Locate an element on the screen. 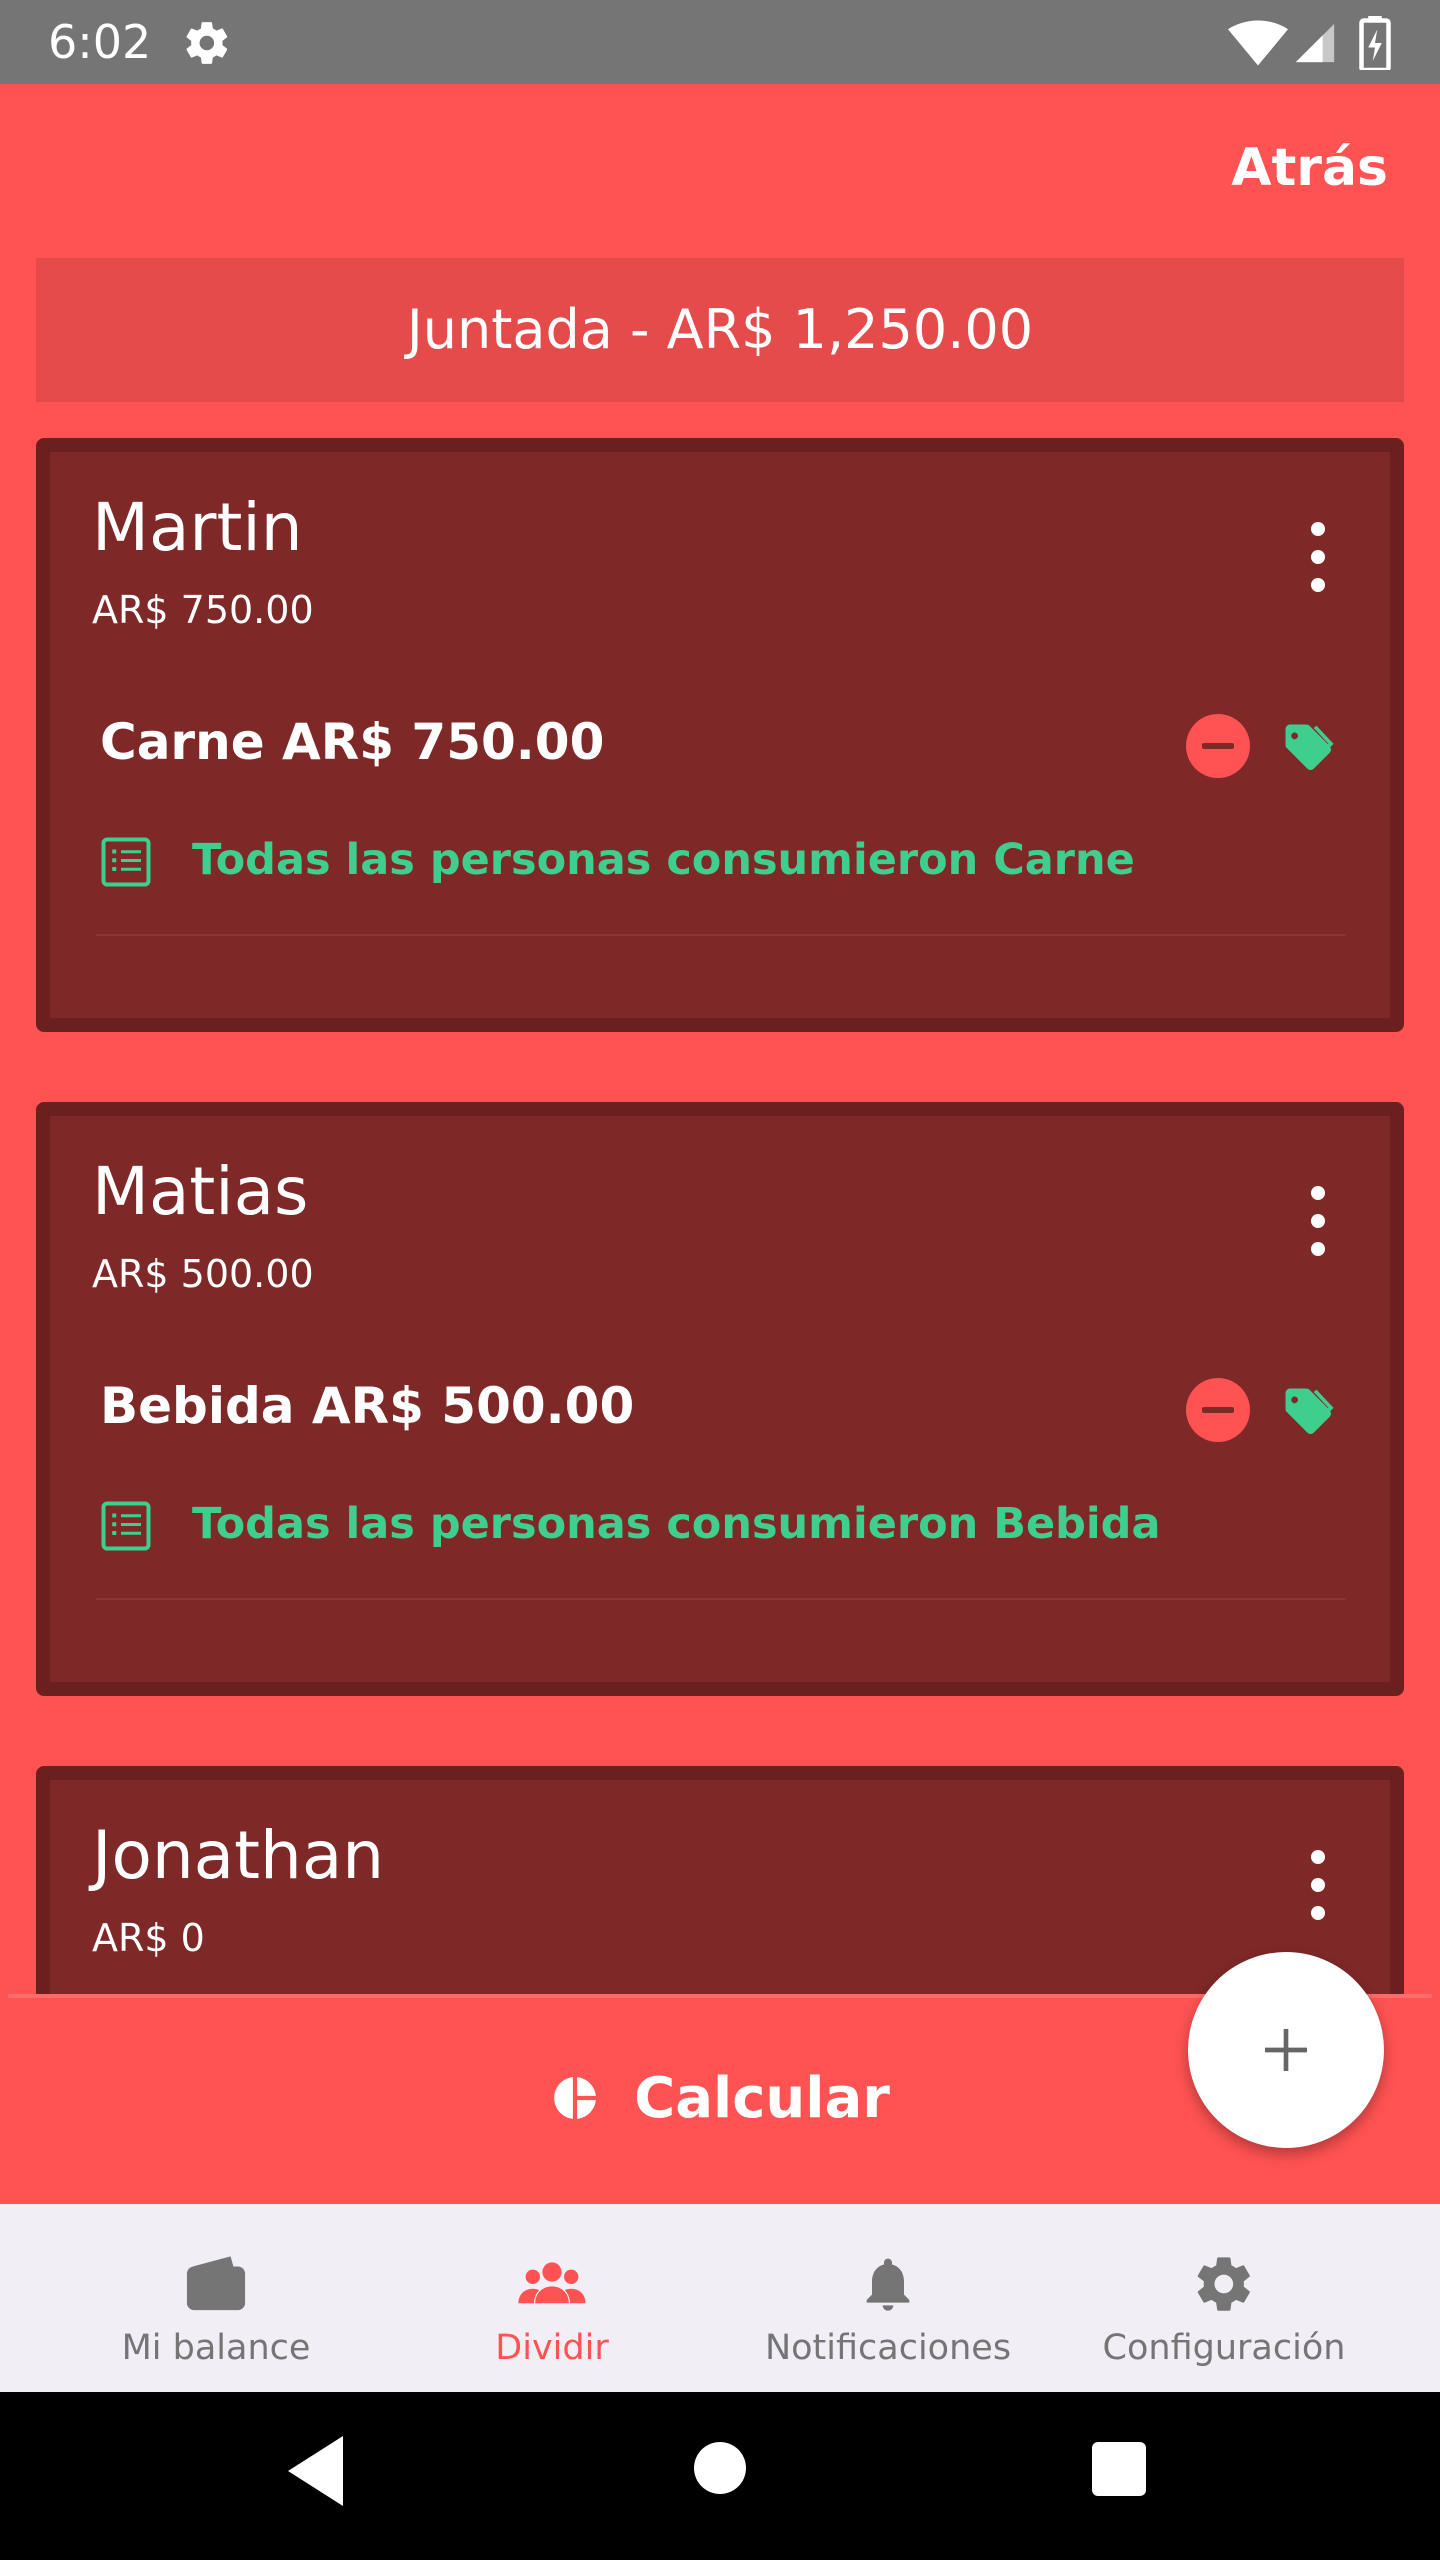 This screenshot has height=2560, width=1440. system-home-button is located at coordinates (720, 2468).